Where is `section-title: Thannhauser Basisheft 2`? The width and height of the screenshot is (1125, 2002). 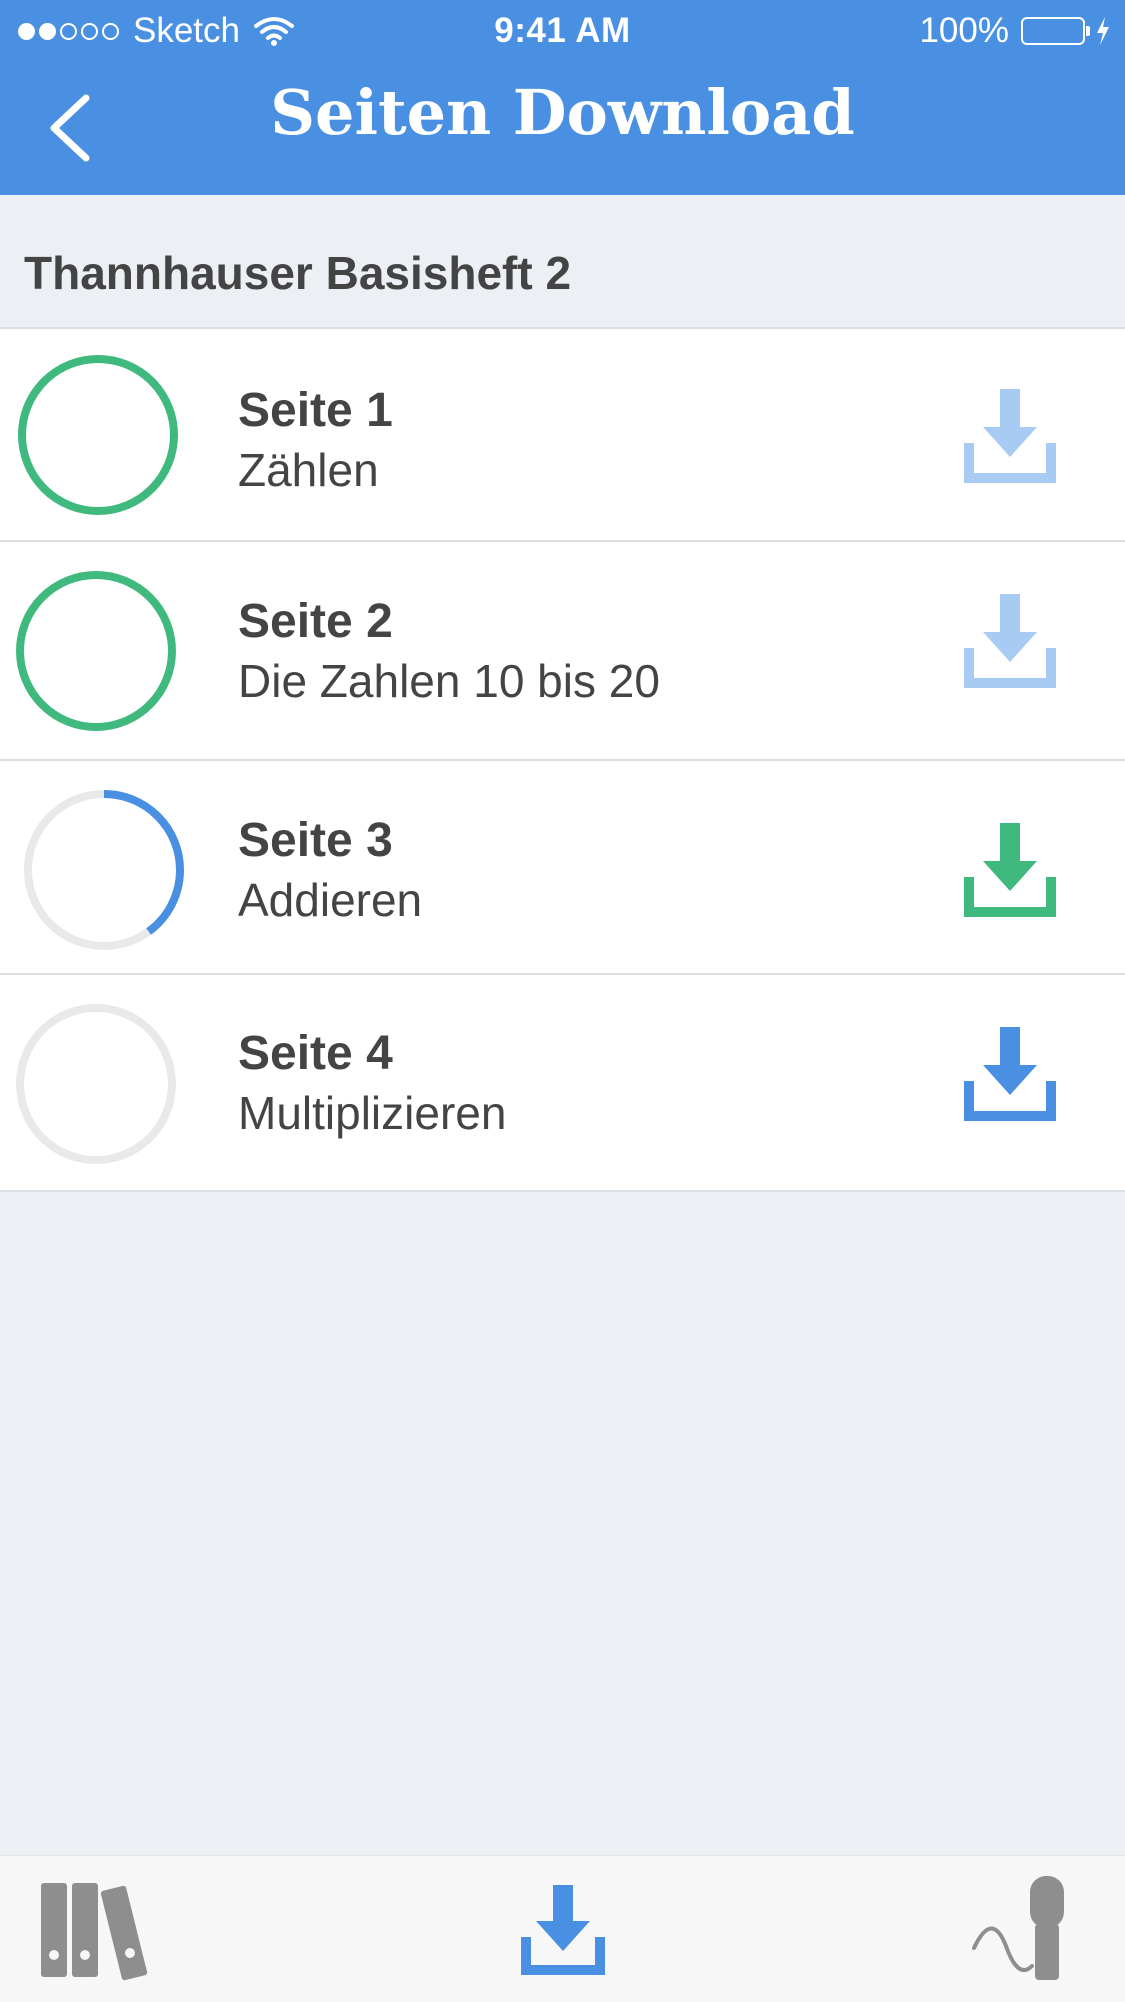
section-title: Thannhauser Basisheft 2 is located at coordinates (298, 273).